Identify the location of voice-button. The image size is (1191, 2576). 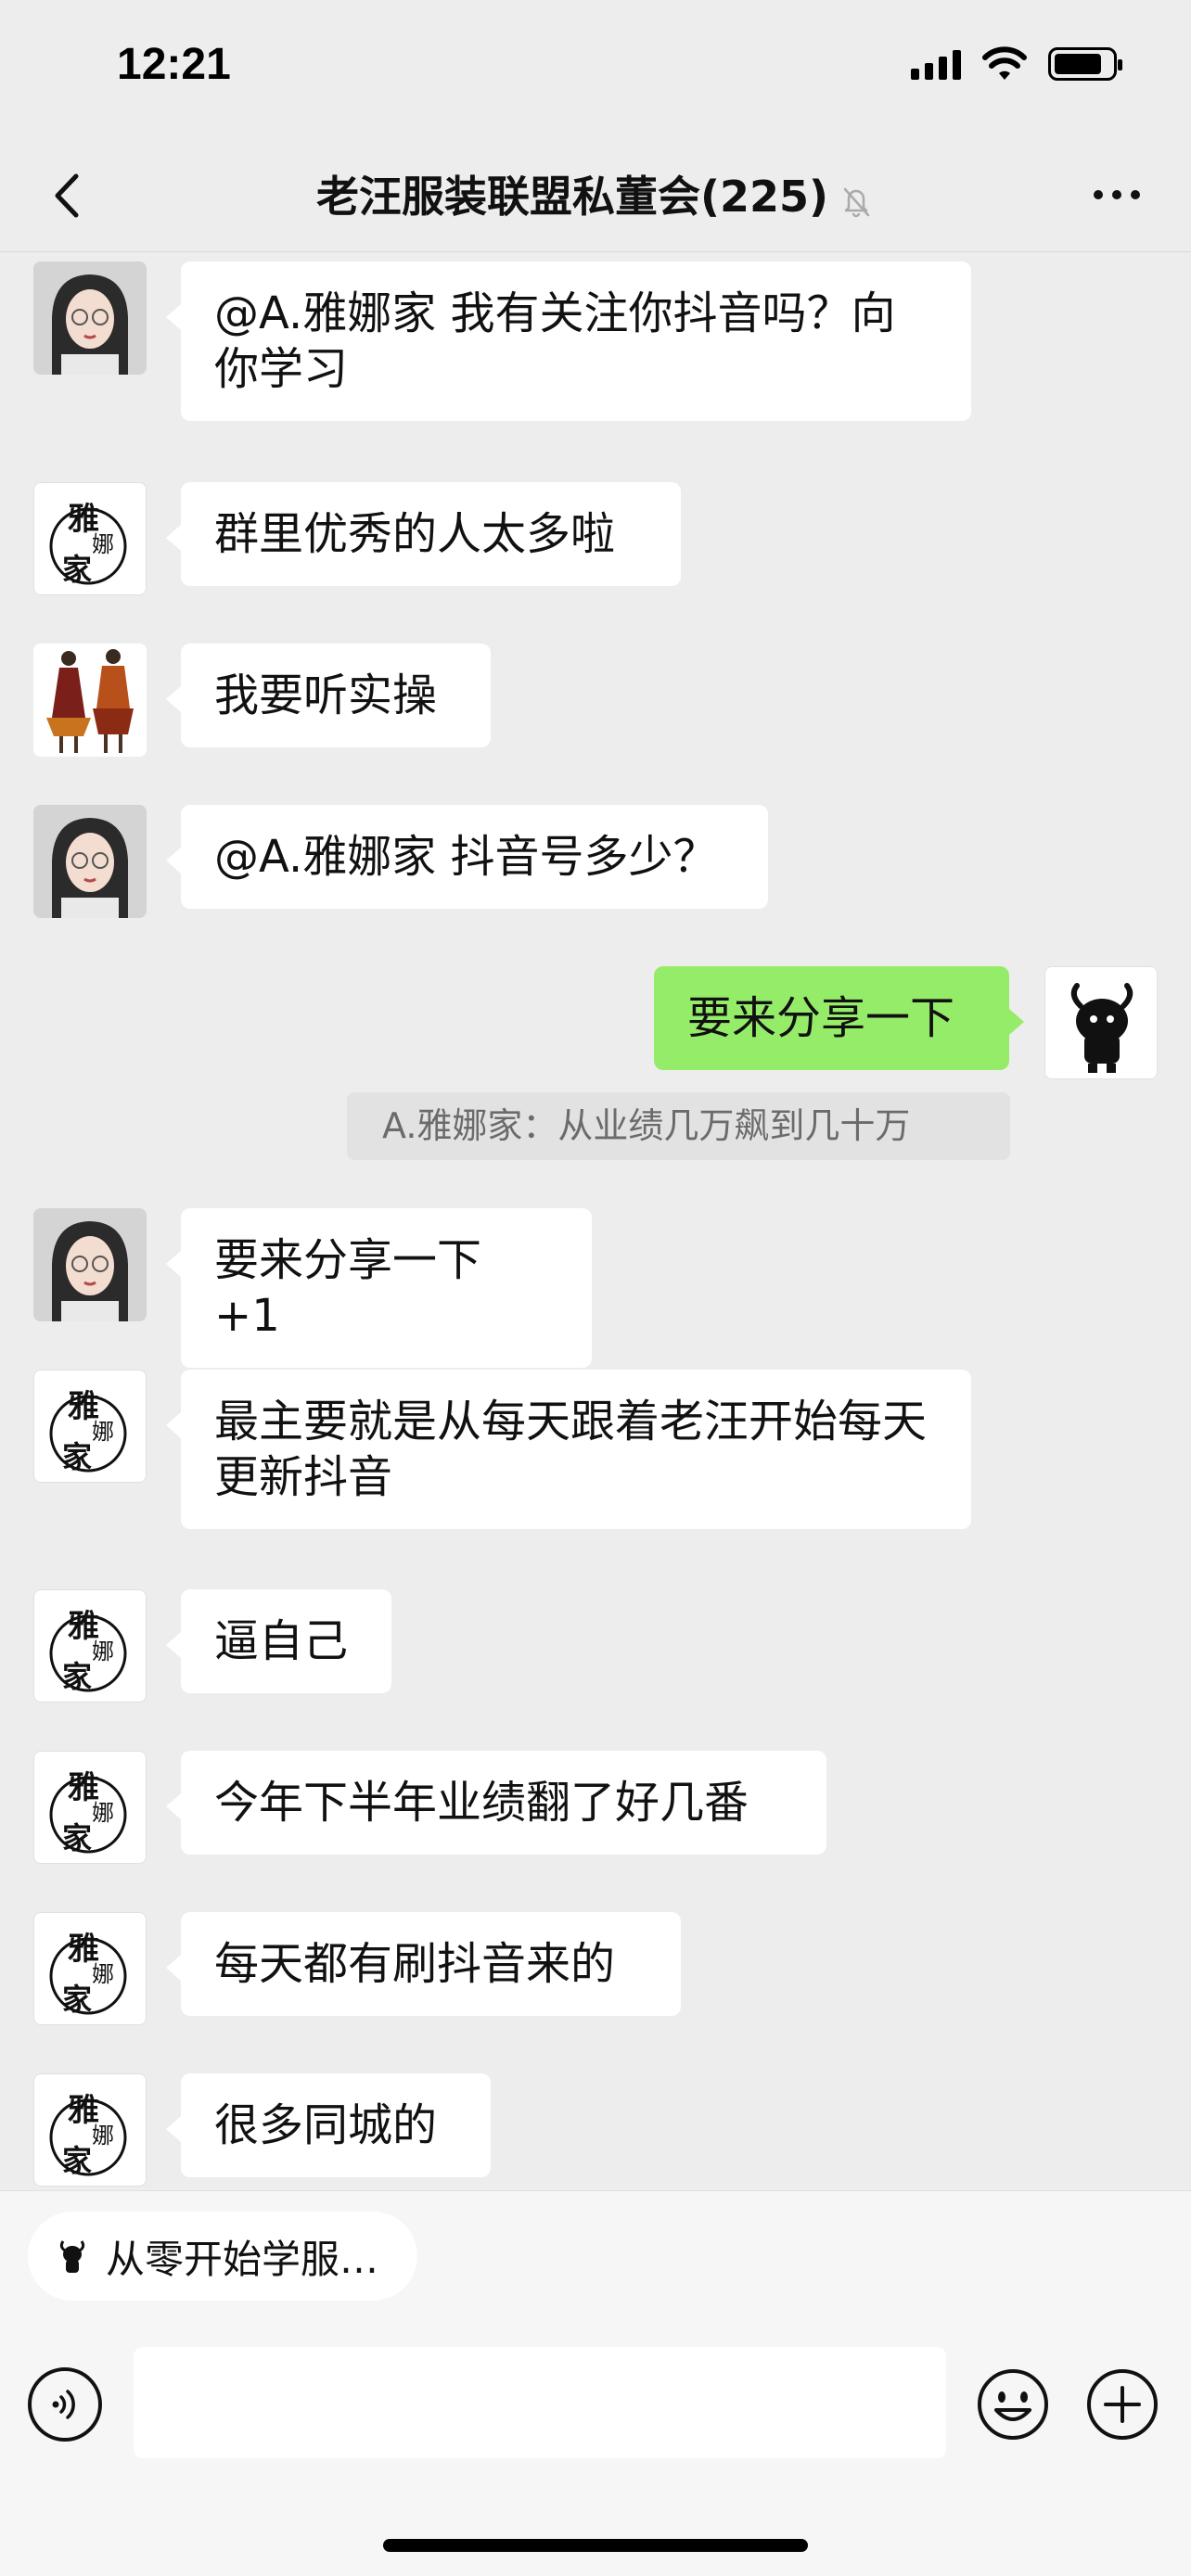
(65, 2405).